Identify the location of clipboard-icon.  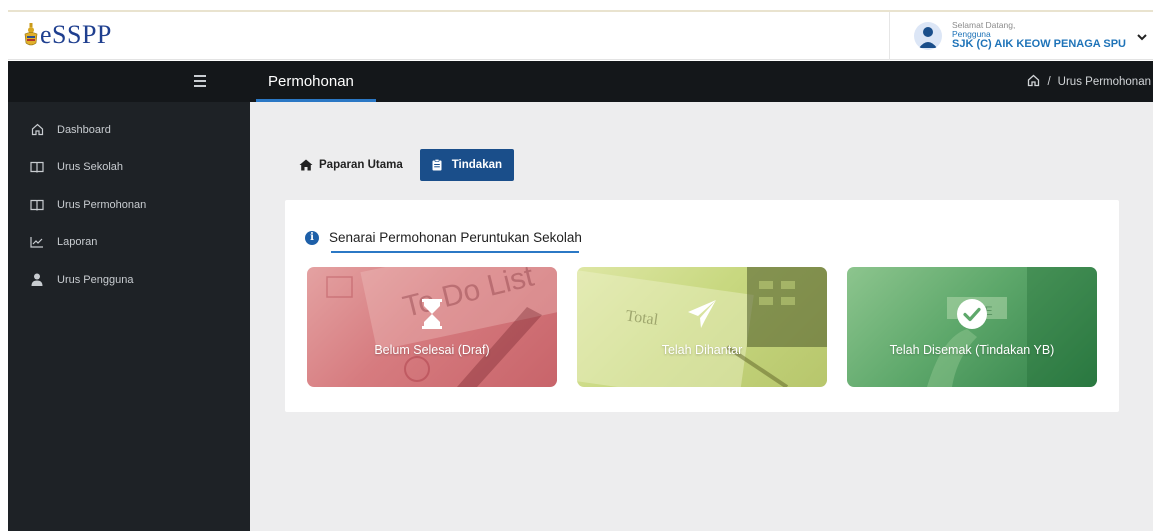
(439, 165).